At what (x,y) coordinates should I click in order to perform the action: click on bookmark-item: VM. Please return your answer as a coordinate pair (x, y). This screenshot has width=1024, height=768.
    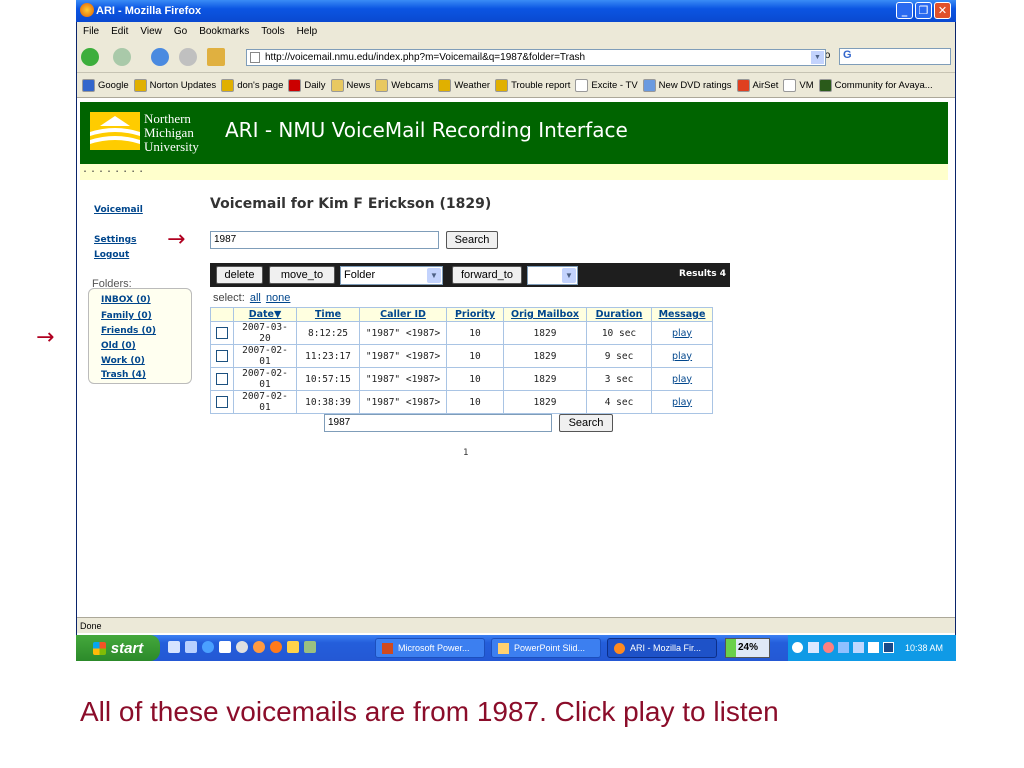
    Looking at the image, I should click on (798, 85).